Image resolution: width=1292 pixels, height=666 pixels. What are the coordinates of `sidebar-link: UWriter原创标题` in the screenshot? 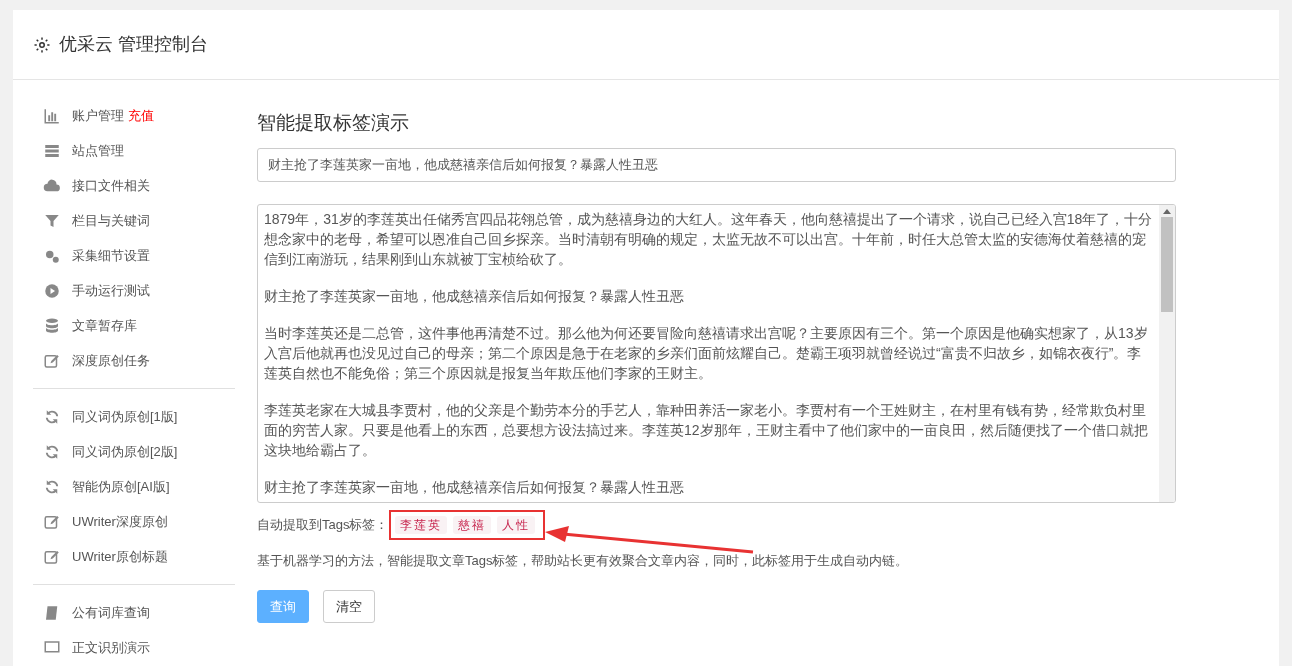 It's located at (120, 556).